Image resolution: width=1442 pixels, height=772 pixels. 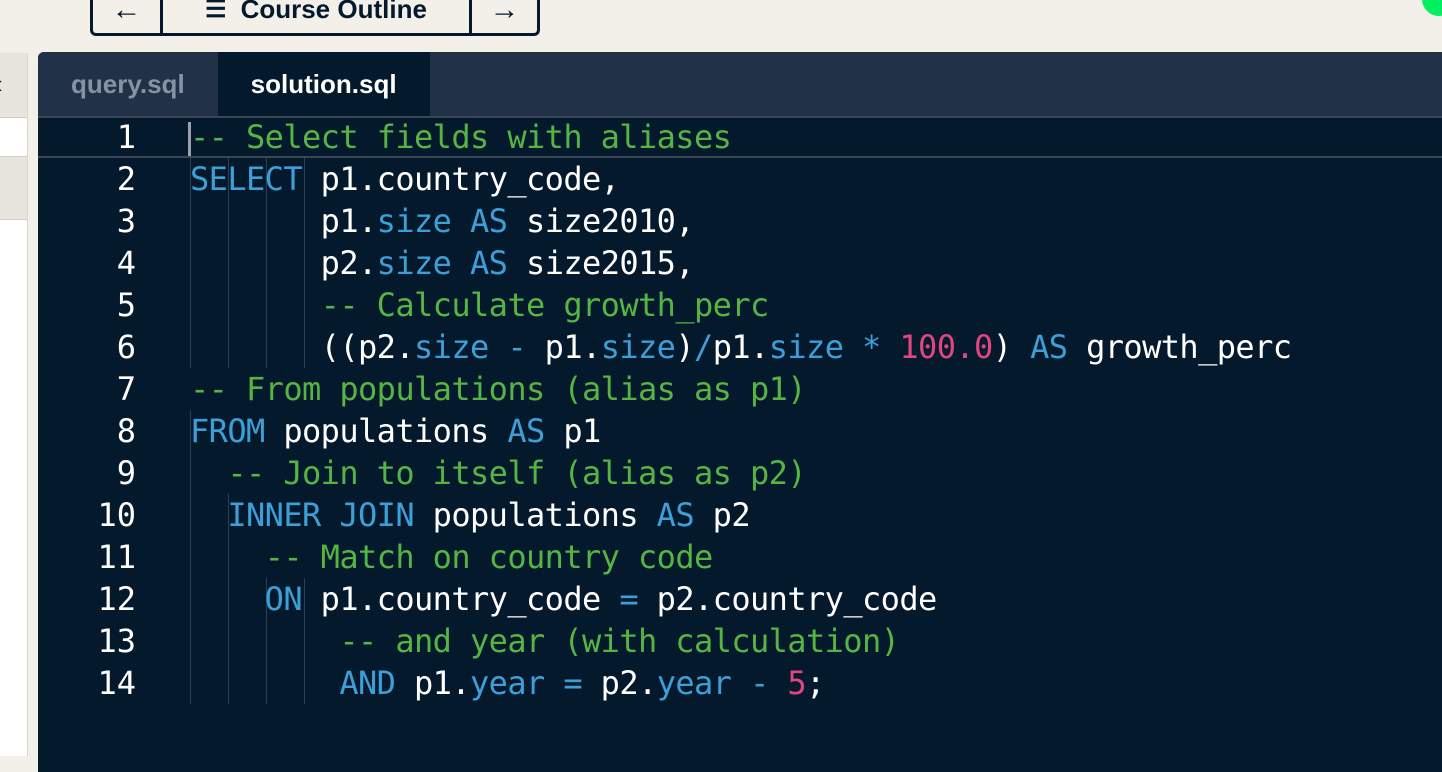 I want to click on course-outline-button: ☰ Course Outline, so click(x=317, y=16).